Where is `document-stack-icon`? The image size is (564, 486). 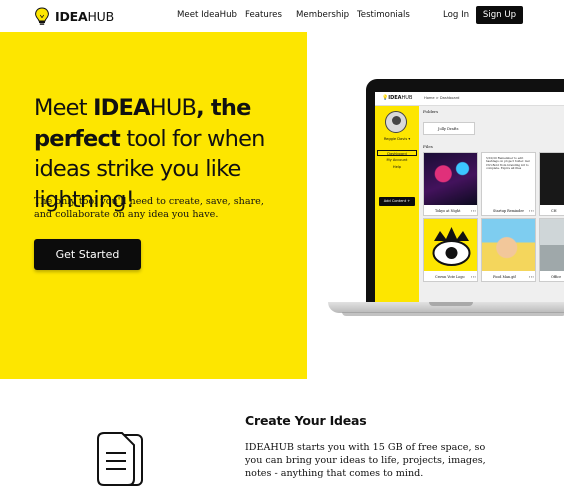
document-stack-icon is located at coordinates (120, 459).